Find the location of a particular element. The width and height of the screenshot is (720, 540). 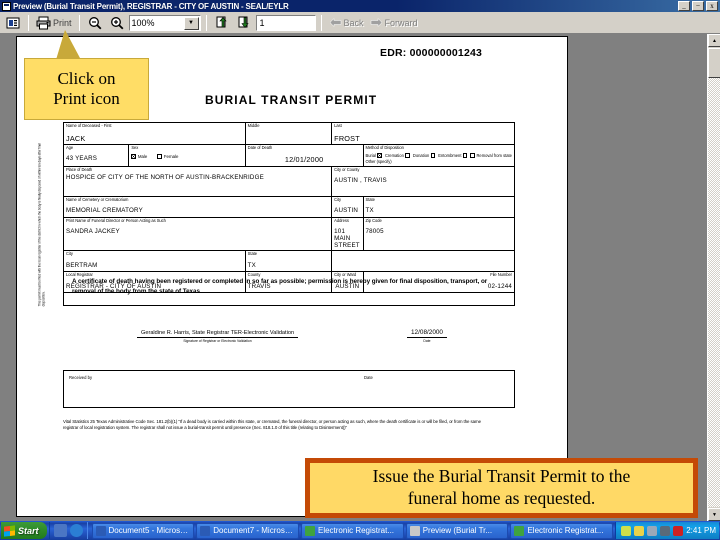

vertical-scrollbar: ▲ ▼ is located at coordinates (713, 277).